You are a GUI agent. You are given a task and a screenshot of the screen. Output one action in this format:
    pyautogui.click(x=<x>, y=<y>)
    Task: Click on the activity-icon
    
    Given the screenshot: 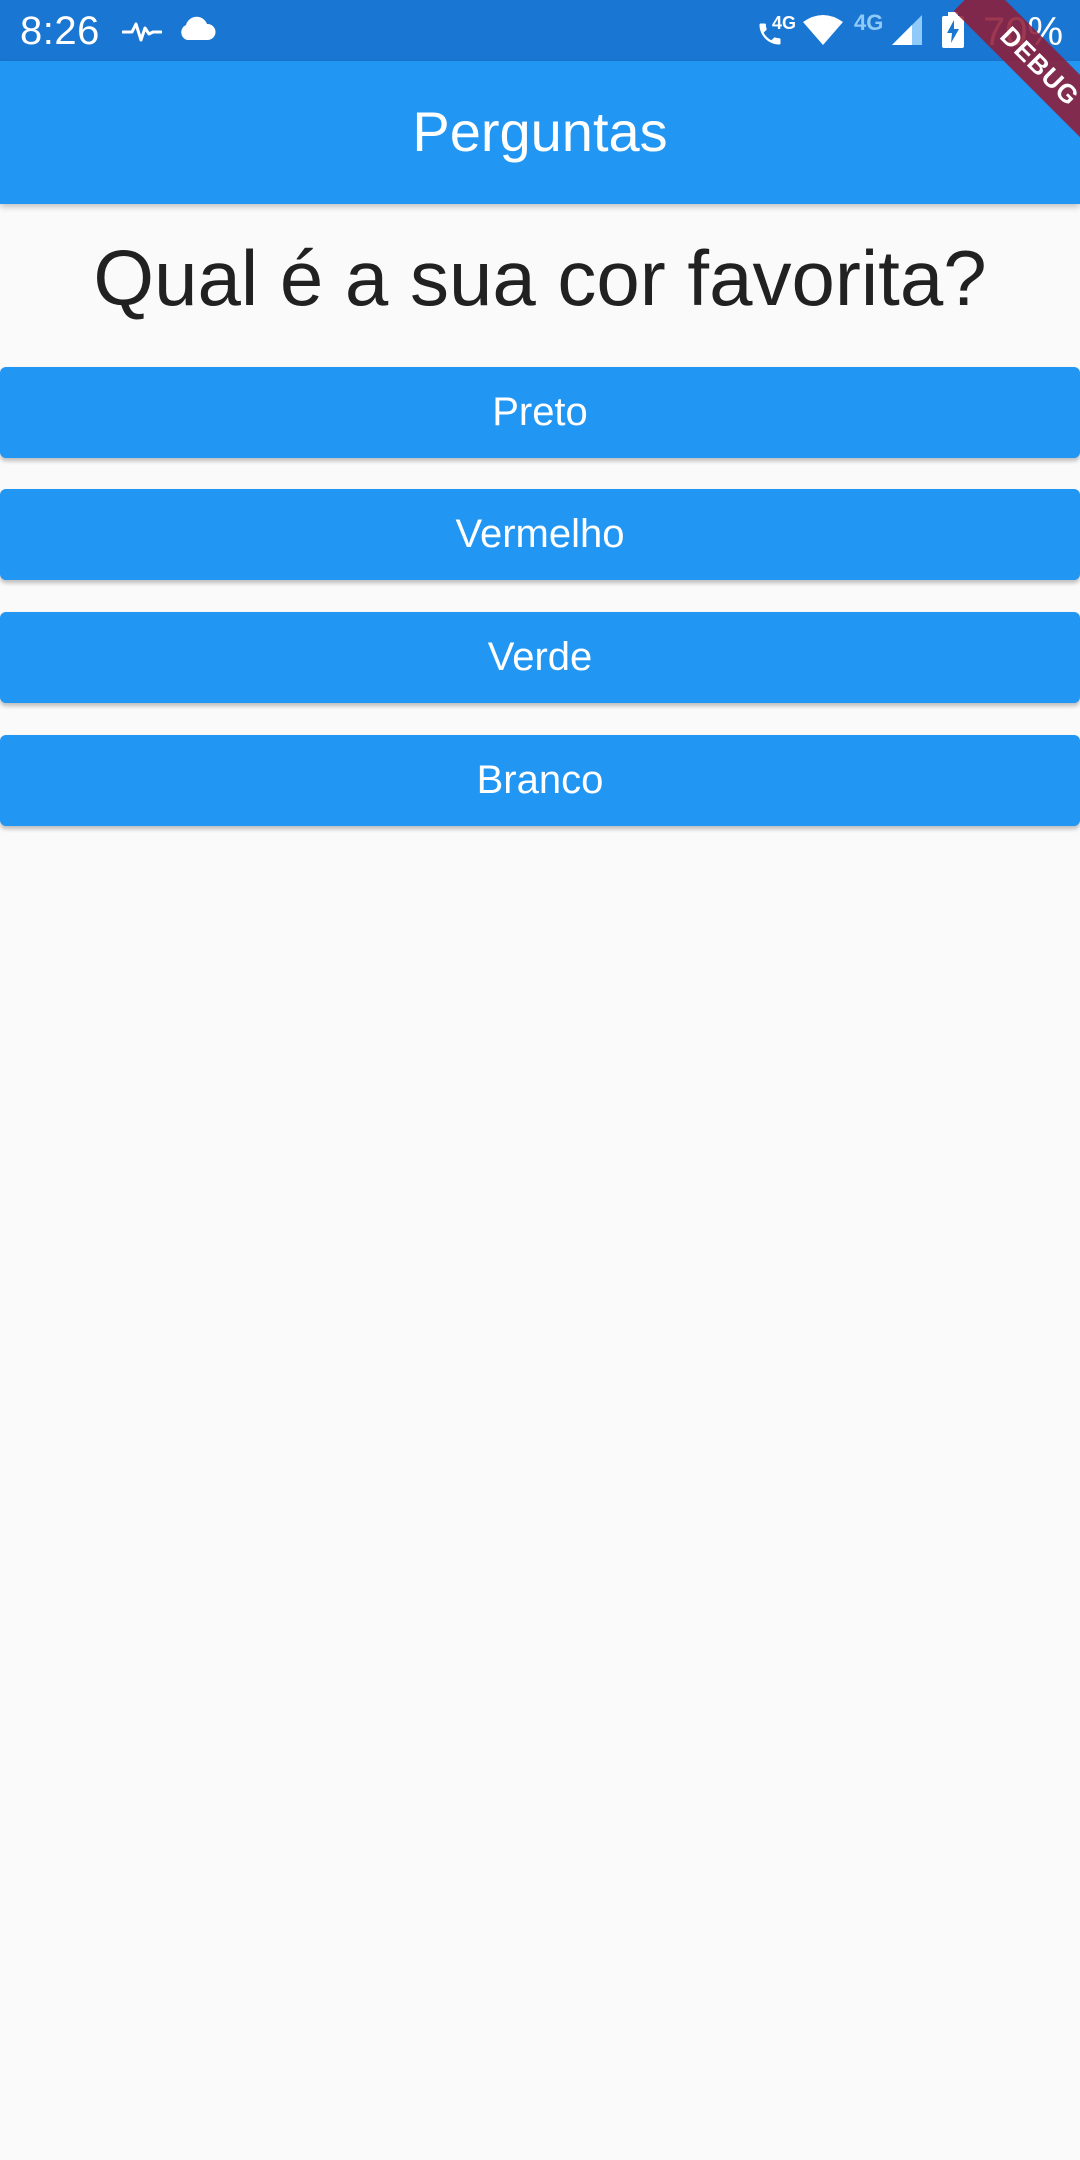 What is the action you would take?
    pyautogui.click(x=142, y=32)
    